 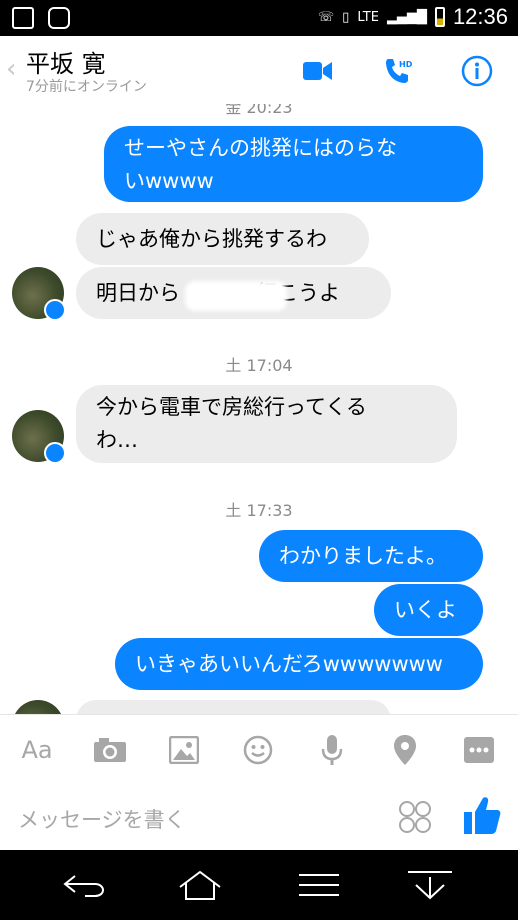 I want to click on message-text: いくよ, so click(x=425, y=610).